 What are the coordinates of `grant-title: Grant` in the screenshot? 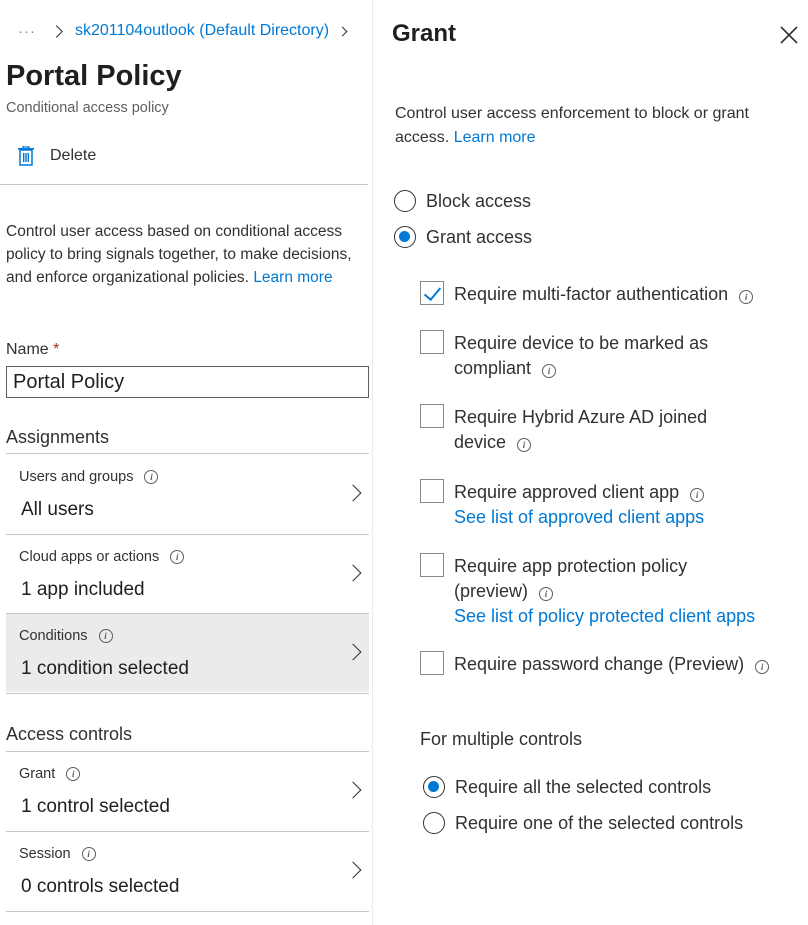 It's located at (424, 33).